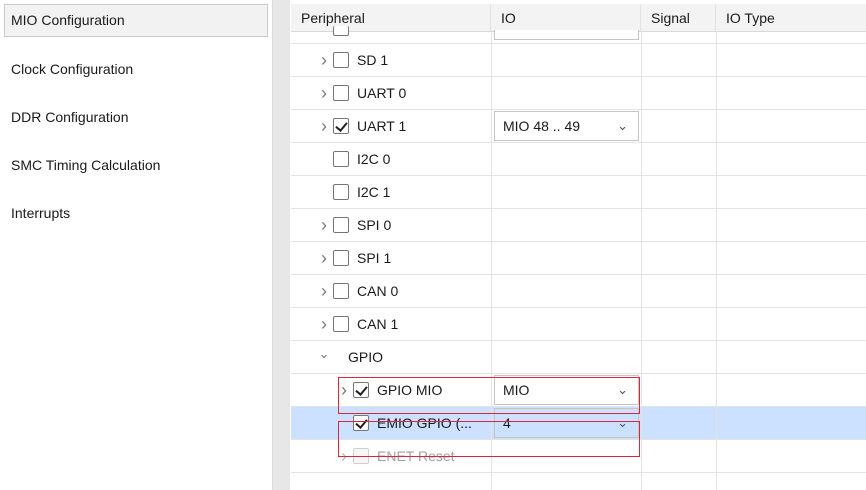 This screenshot has width=866, height=490. What do you see at coordinates (373, 60) in the screenshot?
I see `peripheral-label: SD 1` at bounding box center [373, 60].